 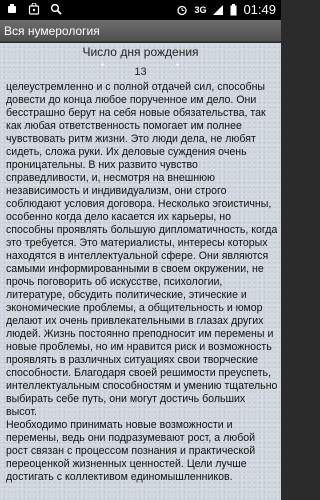 What do you see at coordinates (233, 9) in the screenshot?
I see `battery-icon` at bounding box center [233, 9].